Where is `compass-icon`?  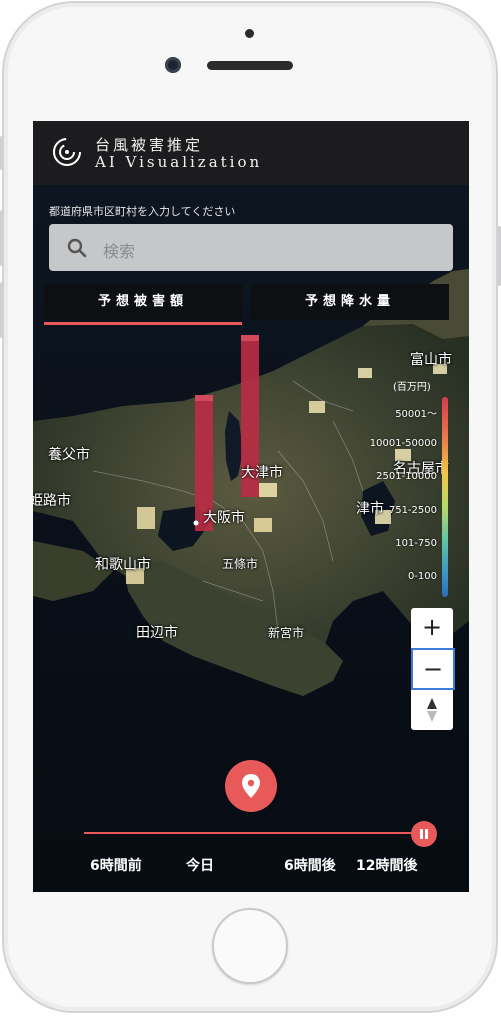 compass-icon is located at coordinates (432, 710).